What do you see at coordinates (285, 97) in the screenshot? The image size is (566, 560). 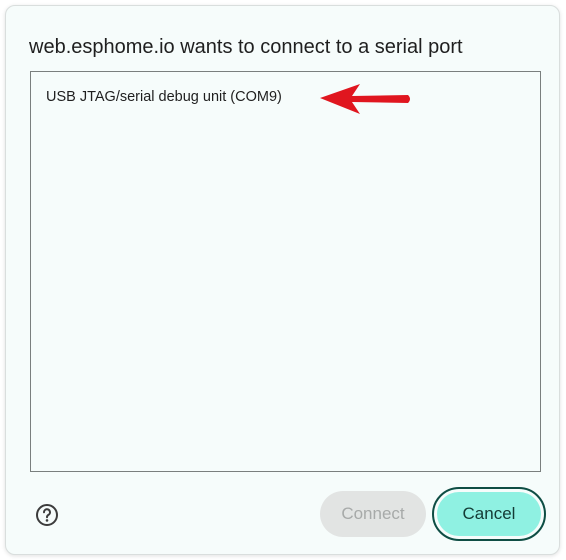 I see `list-item-port-com9: USB JTAG/serial debug unit (COM9)` at bounding box center [285, 97].